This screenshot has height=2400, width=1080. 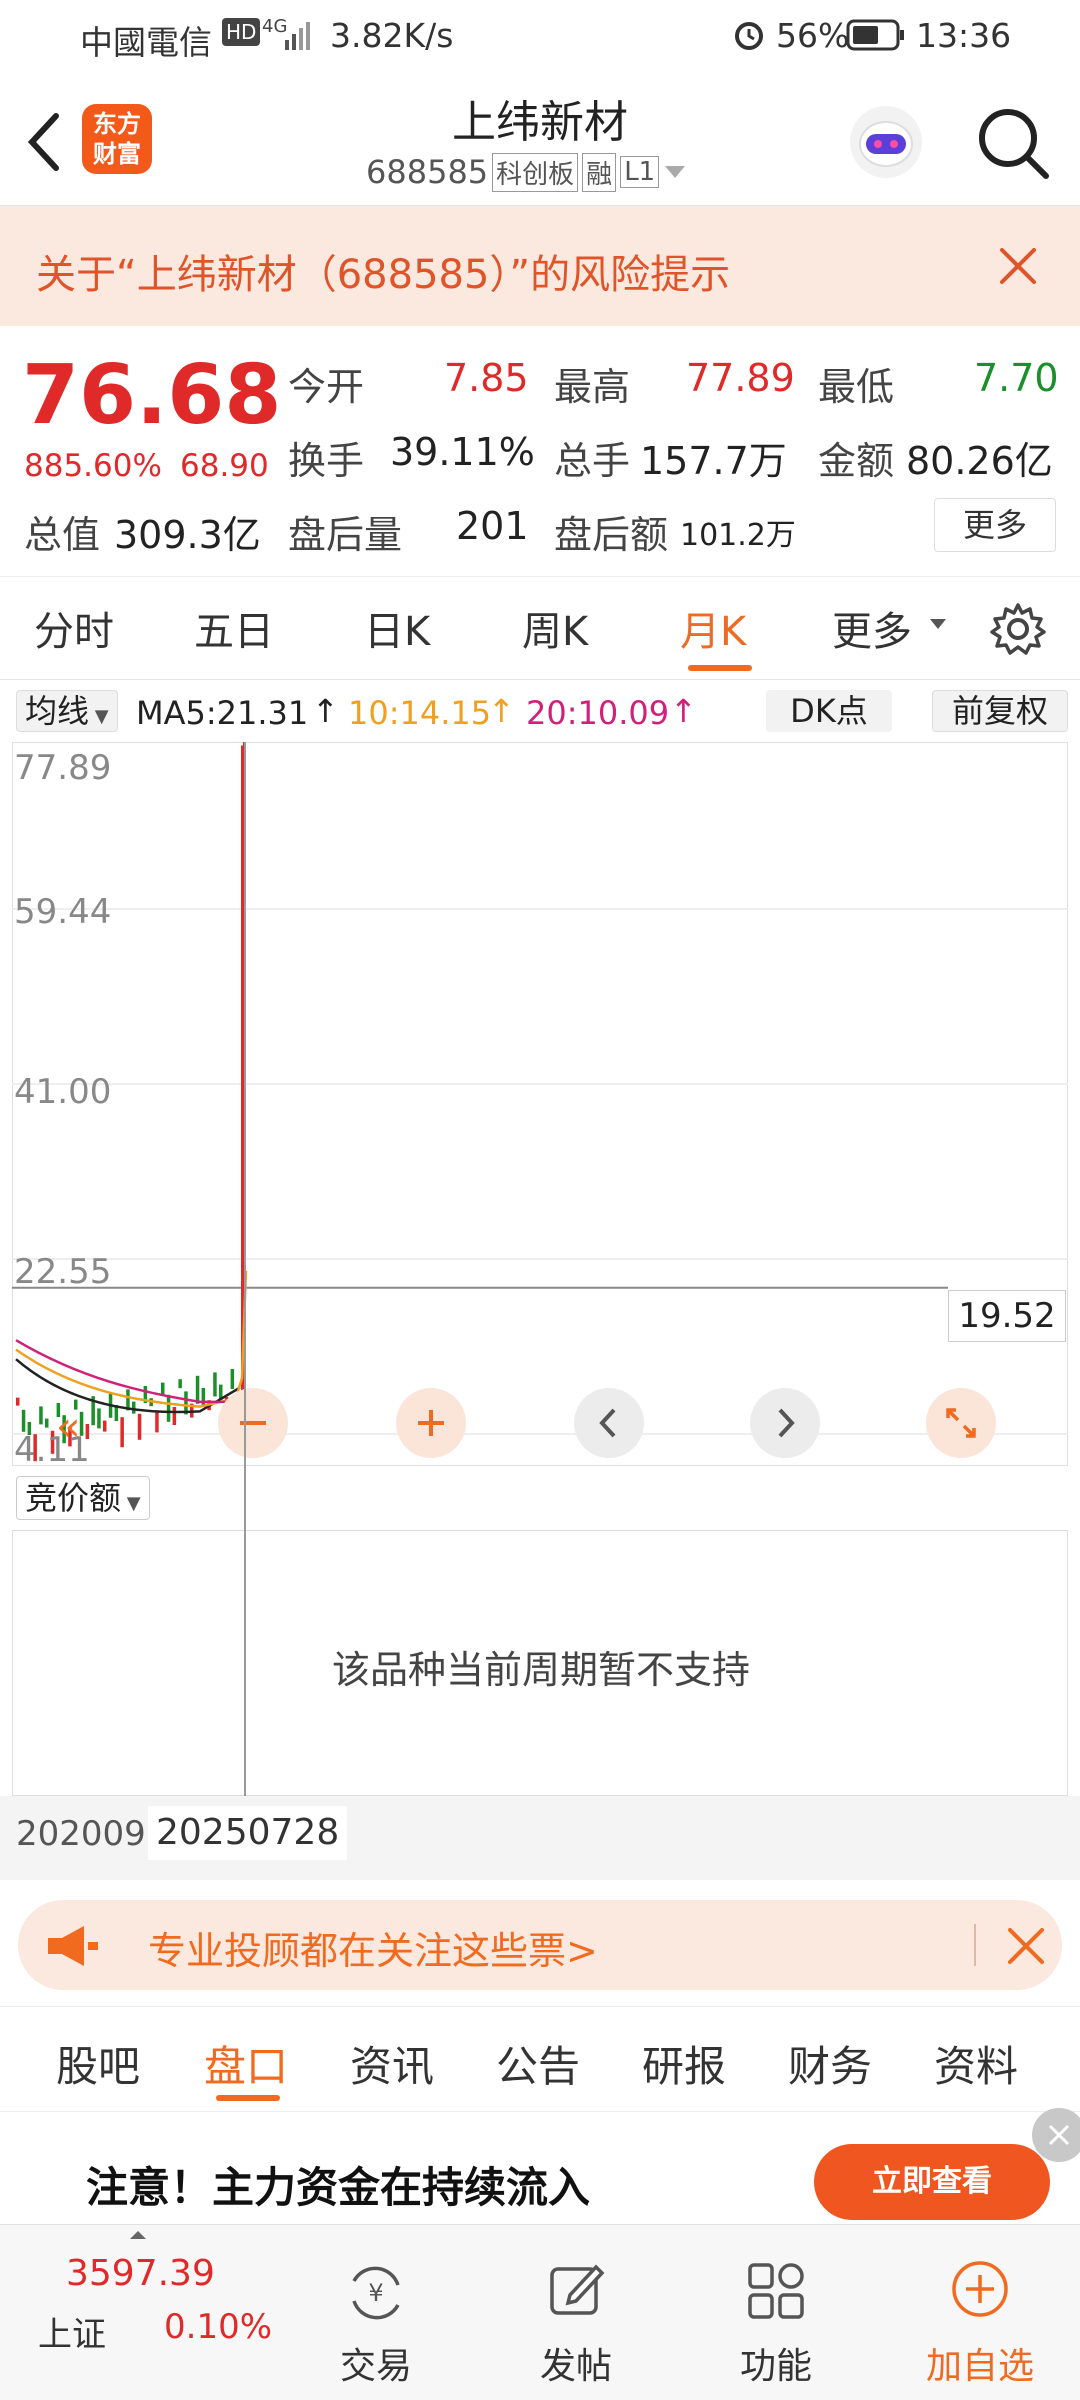 I want to click on ma5-arrow: ↑, so click(x=325, y=711).